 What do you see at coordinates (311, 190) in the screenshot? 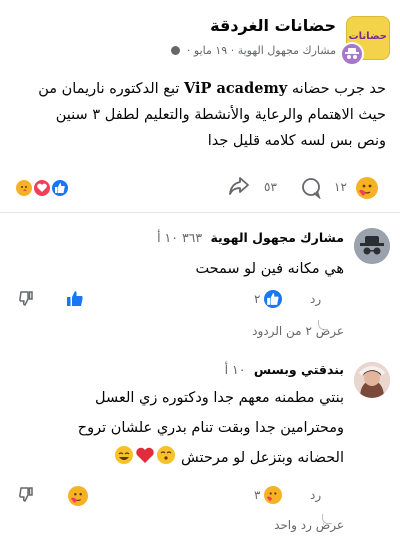
I see `comment-icon` at bounding box center [311, 190].